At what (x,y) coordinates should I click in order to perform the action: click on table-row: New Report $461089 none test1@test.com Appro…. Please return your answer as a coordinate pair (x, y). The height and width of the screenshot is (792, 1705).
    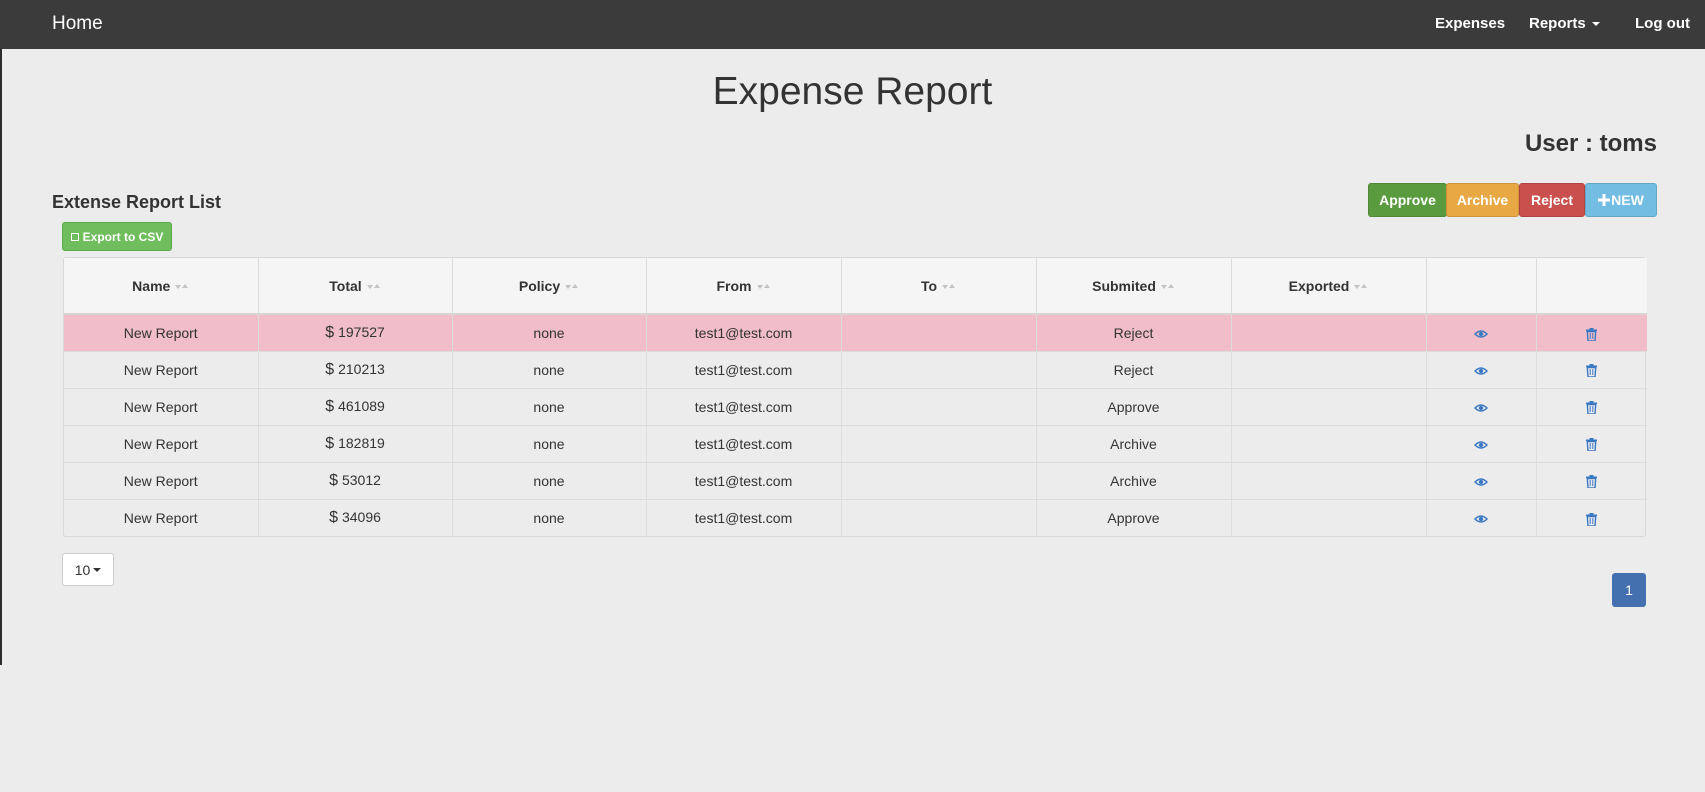
    Looking at the image, I should click on (855, 407).